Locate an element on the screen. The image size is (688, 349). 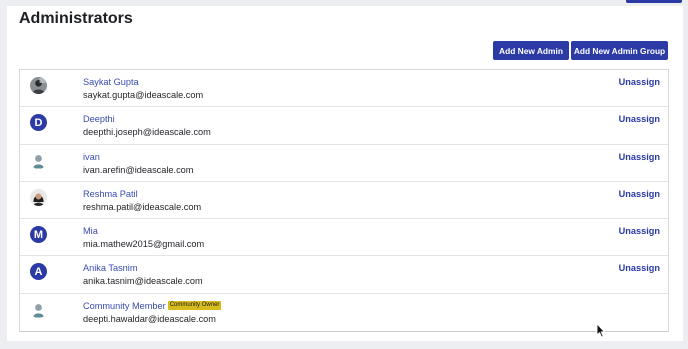
admin-name-link: Mia is located at coordinates (90, 231).